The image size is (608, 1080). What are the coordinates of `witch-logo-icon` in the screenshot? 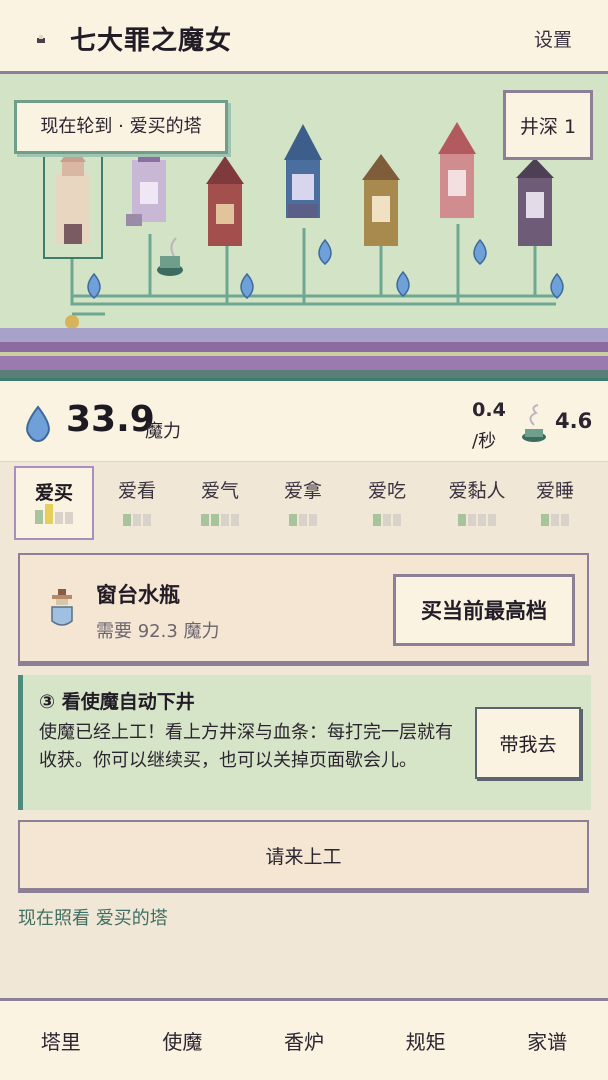 It's located at (41, 39).